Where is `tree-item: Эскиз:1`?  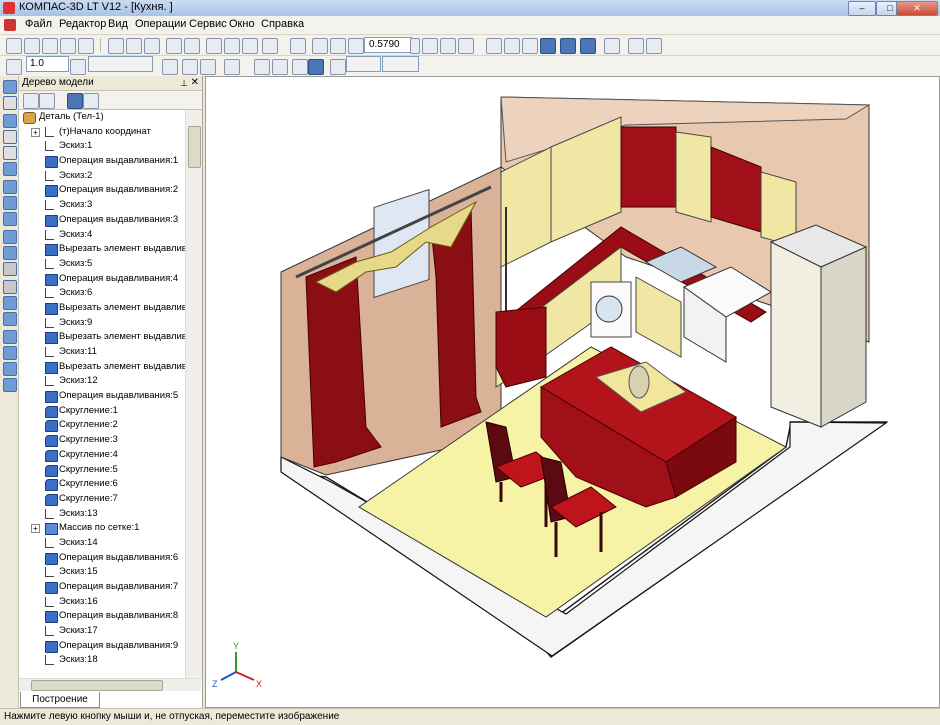
tree-item: Эскиз:1 is located at coordinates (102, 146).